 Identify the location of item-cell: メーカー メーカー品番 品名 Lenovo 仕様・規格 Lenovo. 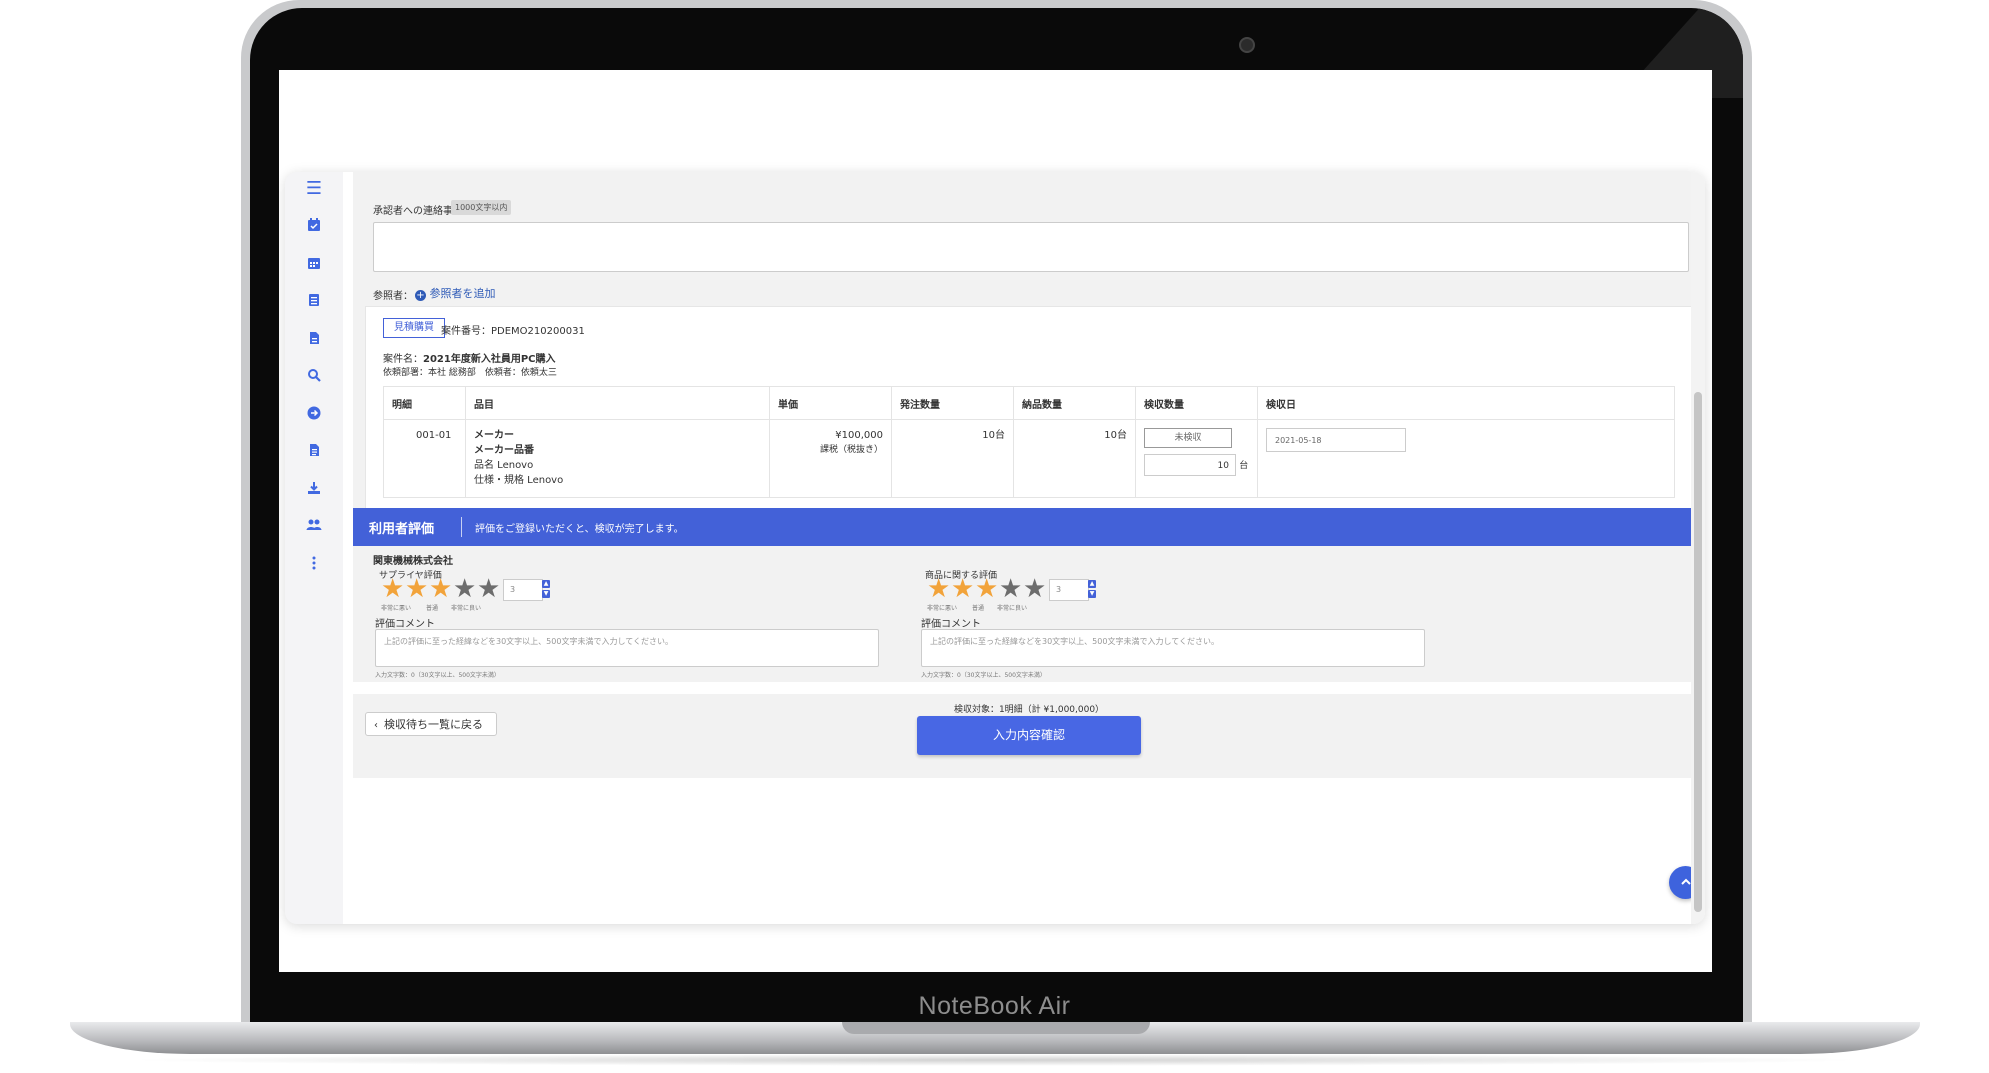
(617, 458).